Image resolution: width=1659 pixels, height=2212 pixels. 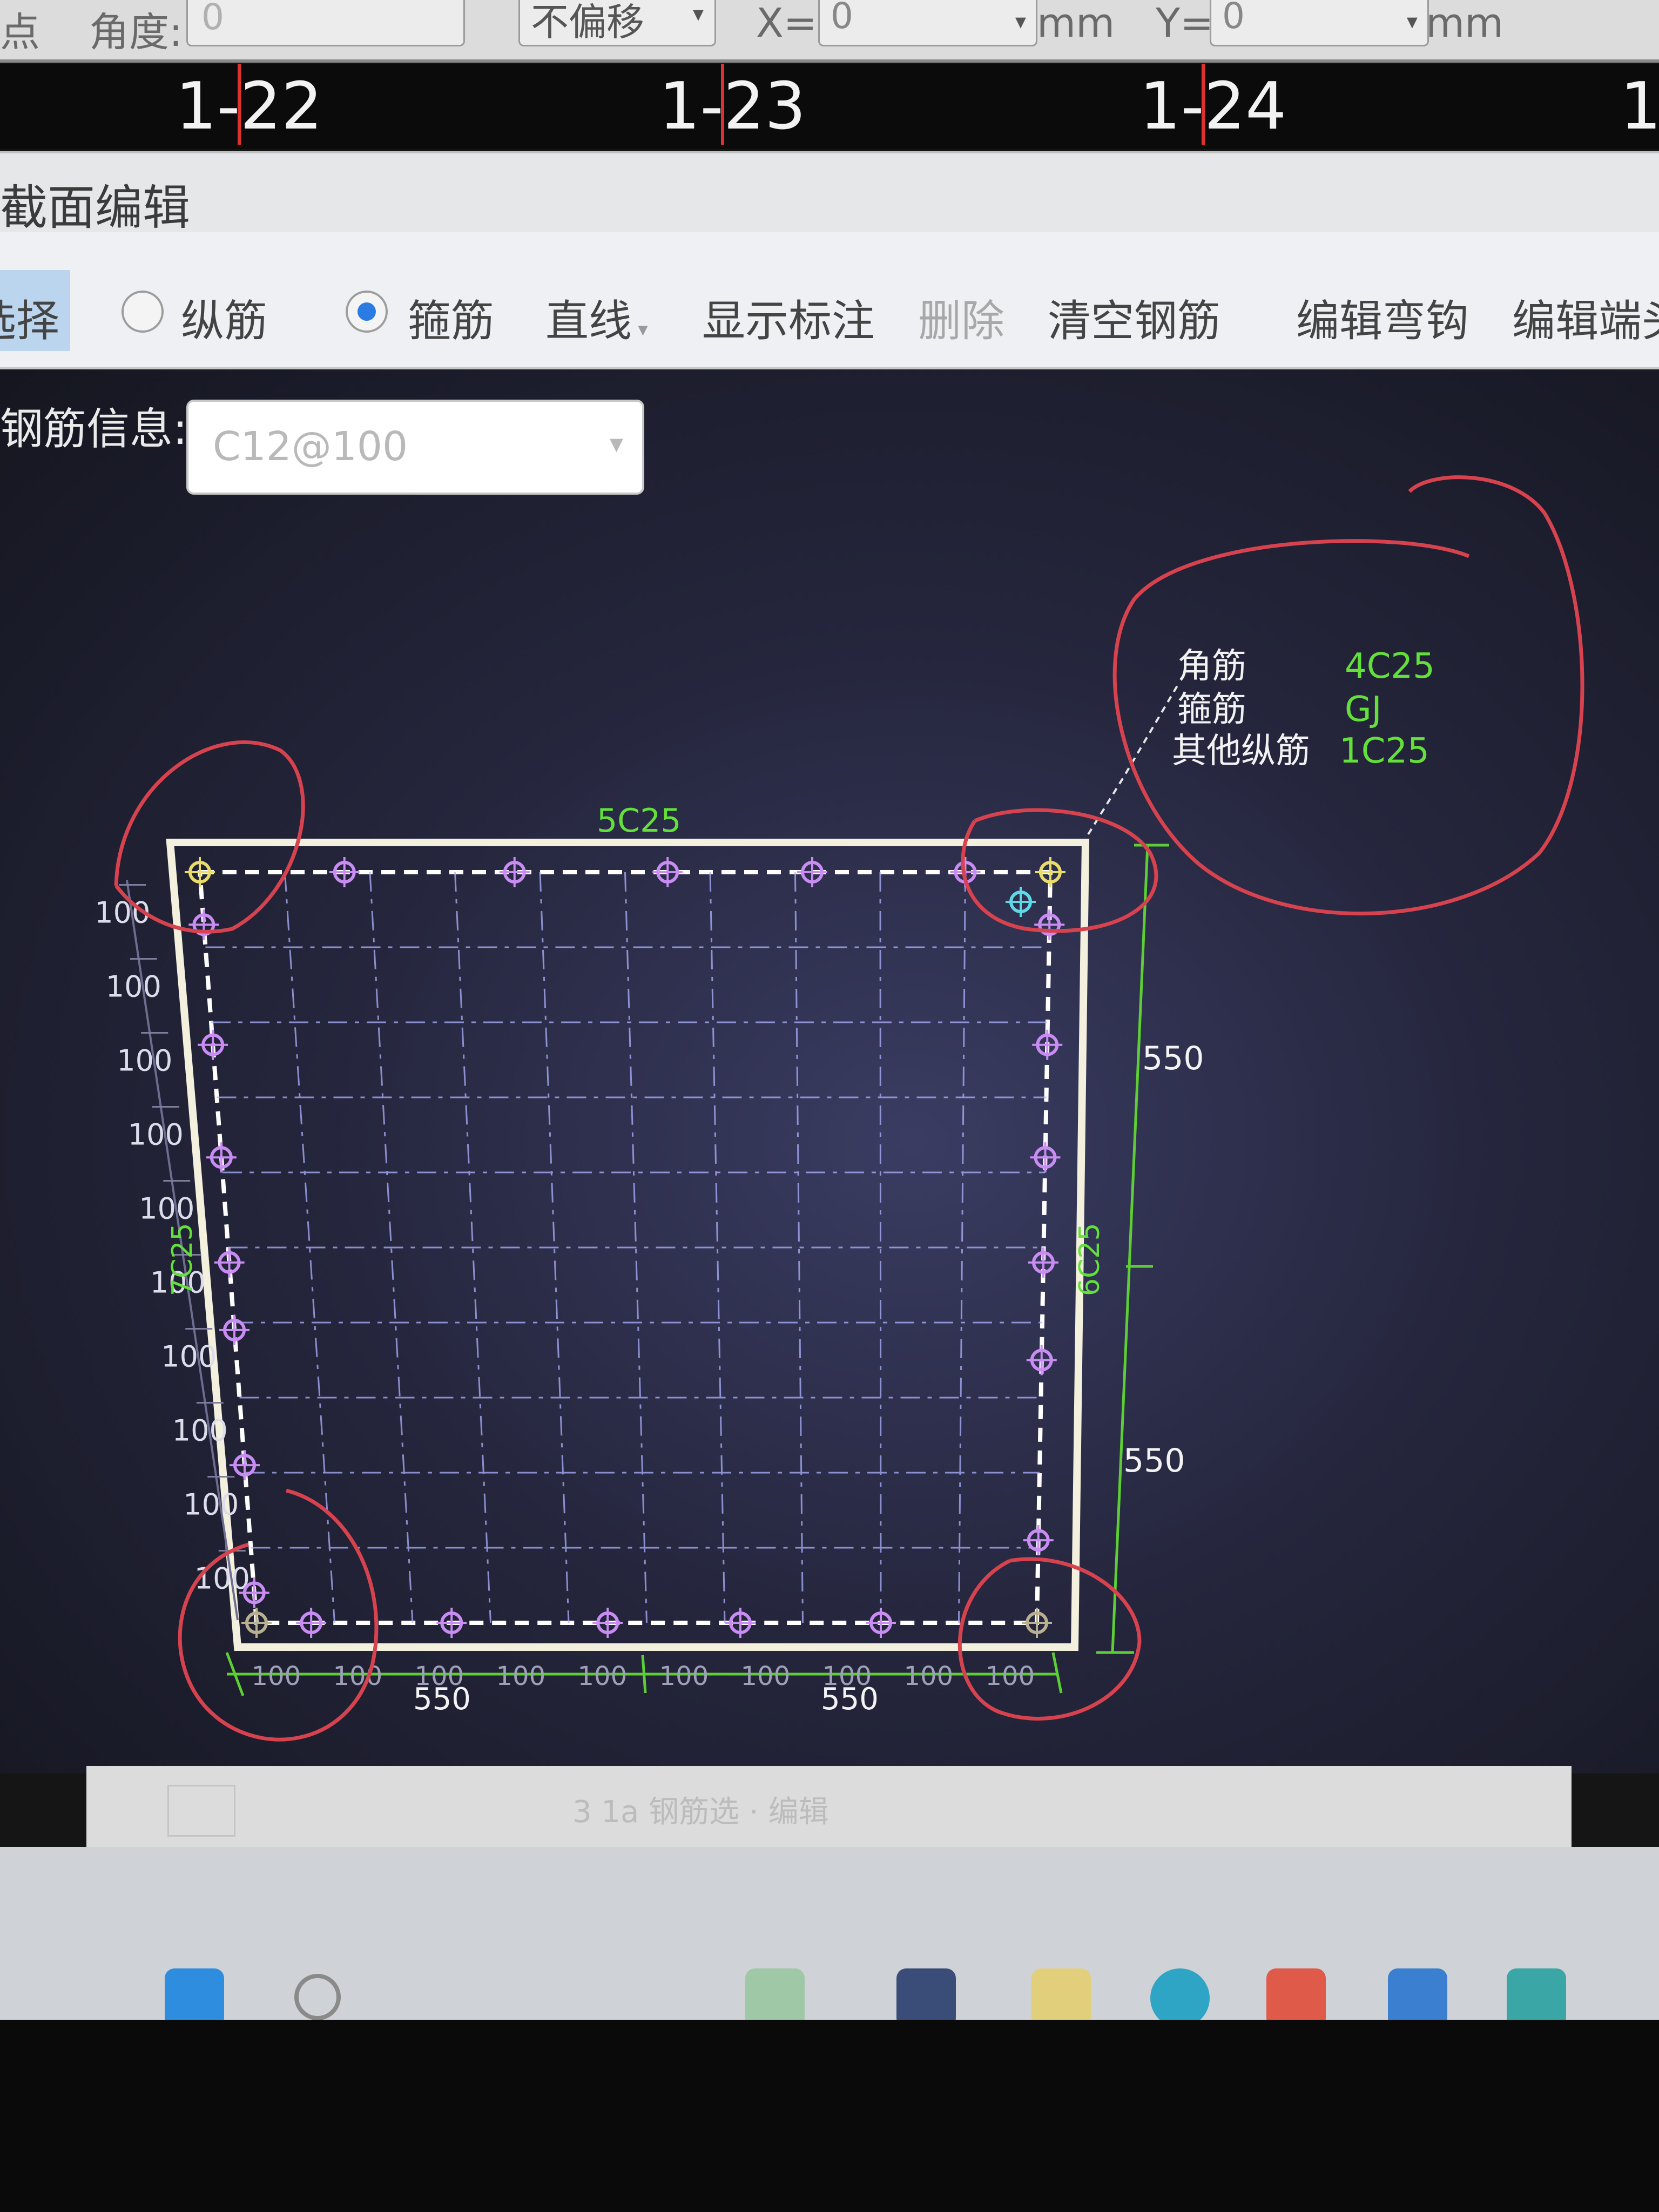 What do you see at coordinates (1132, 760) in the screenshot?
I see `callout-leader` at bounding box center [1132, 760].